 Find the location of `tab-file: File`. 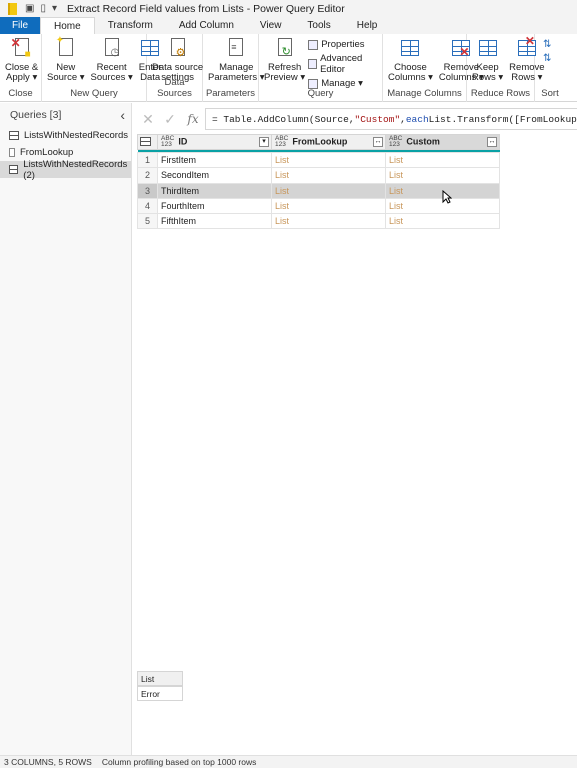

tab-file: File is located at coordinates (20, 25).